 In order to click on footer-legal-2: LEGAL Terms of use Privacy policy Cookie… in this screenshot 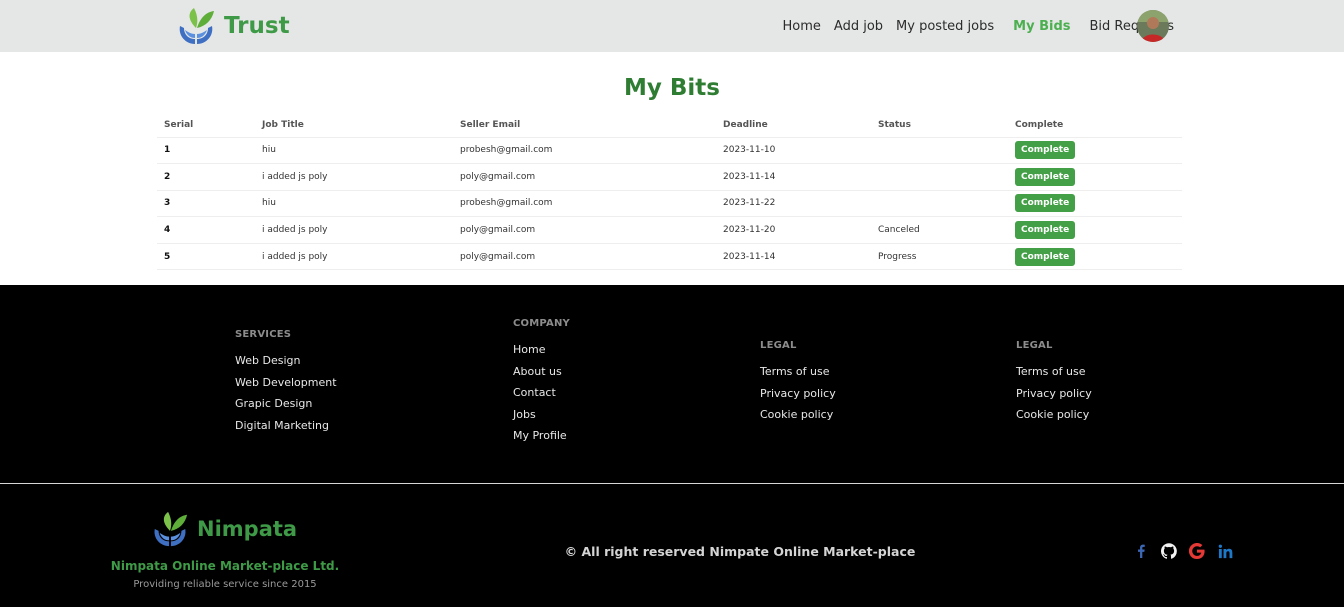, I will do `click(1054, 385)`.